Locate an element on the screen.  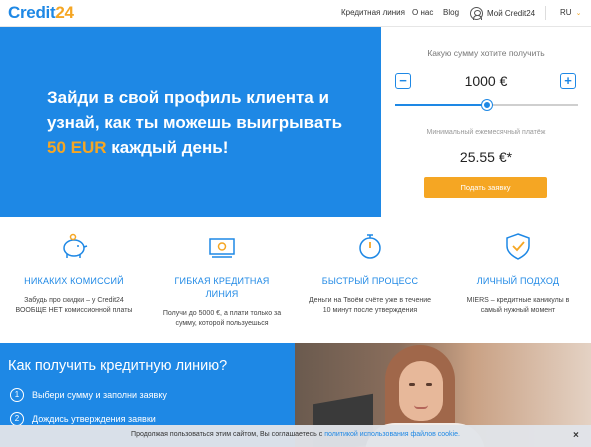
amount-slider is located at coordinates (486, 105).